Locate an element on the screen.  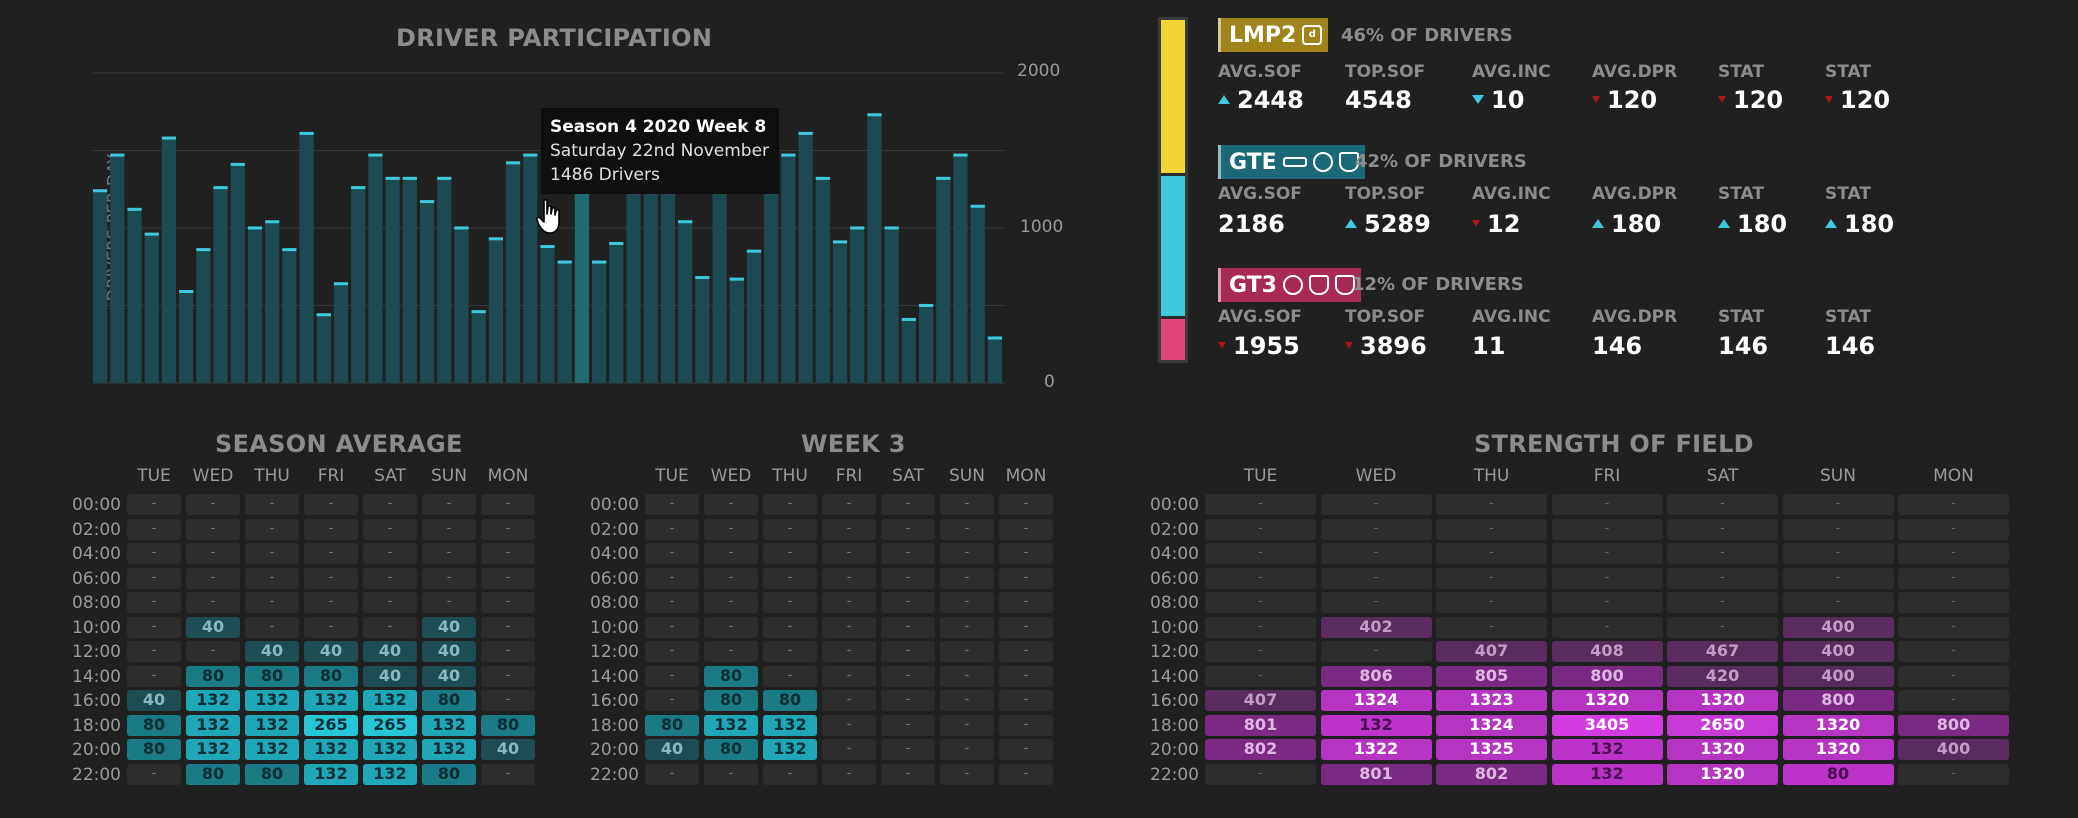
heatmap-cell: 1324 is located at coordinates (1376, 700).